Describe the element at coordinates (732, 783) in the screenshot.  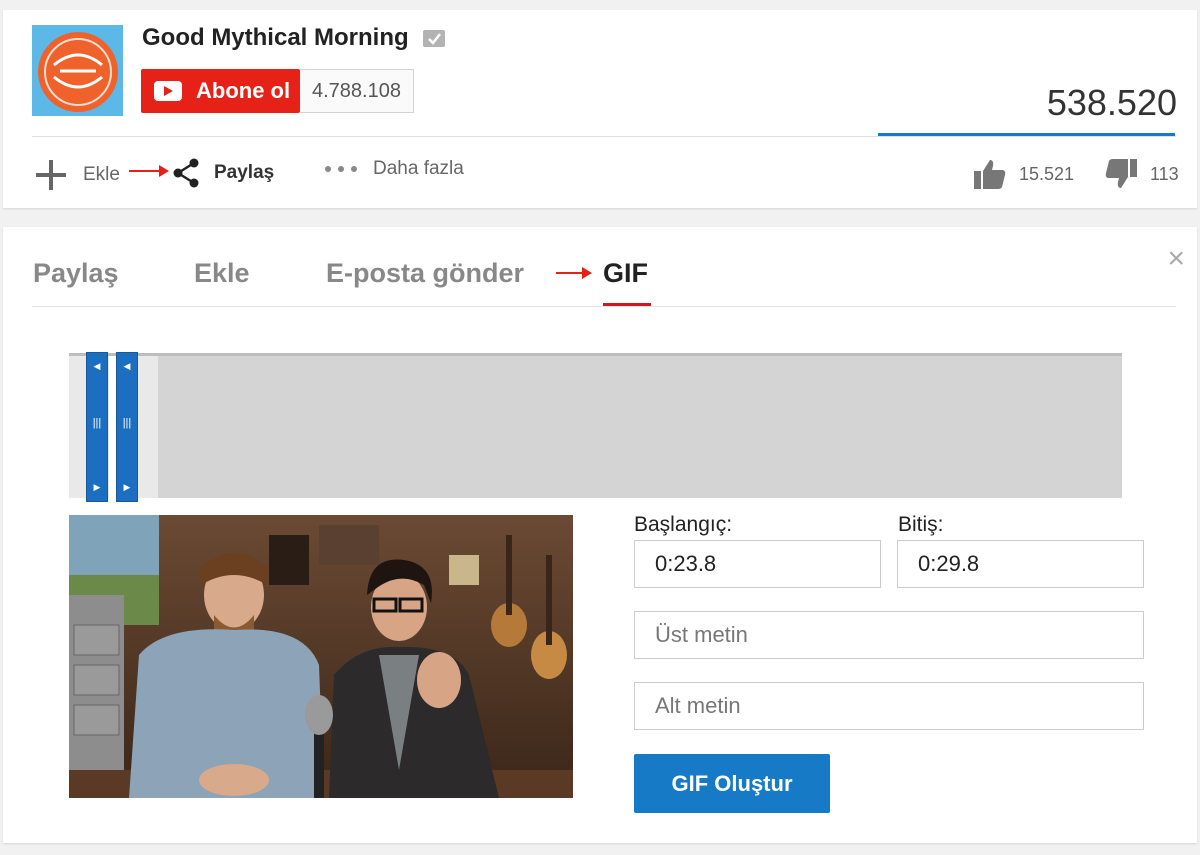
I see `create-gif-button: GIF Oluştur` at that location.